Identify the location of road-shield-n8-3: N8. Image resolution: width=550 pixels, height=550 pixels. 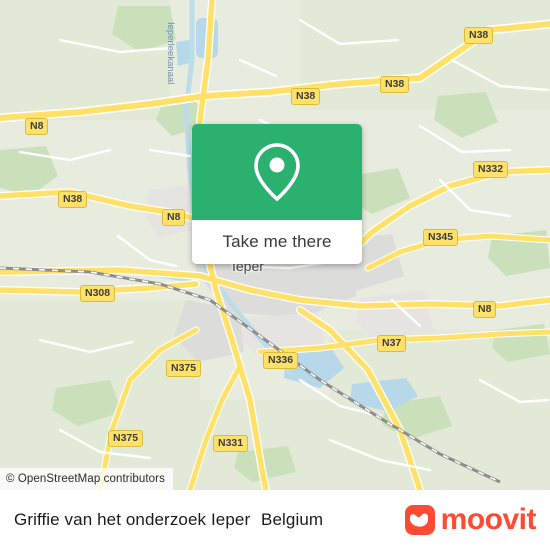
(485, 309).